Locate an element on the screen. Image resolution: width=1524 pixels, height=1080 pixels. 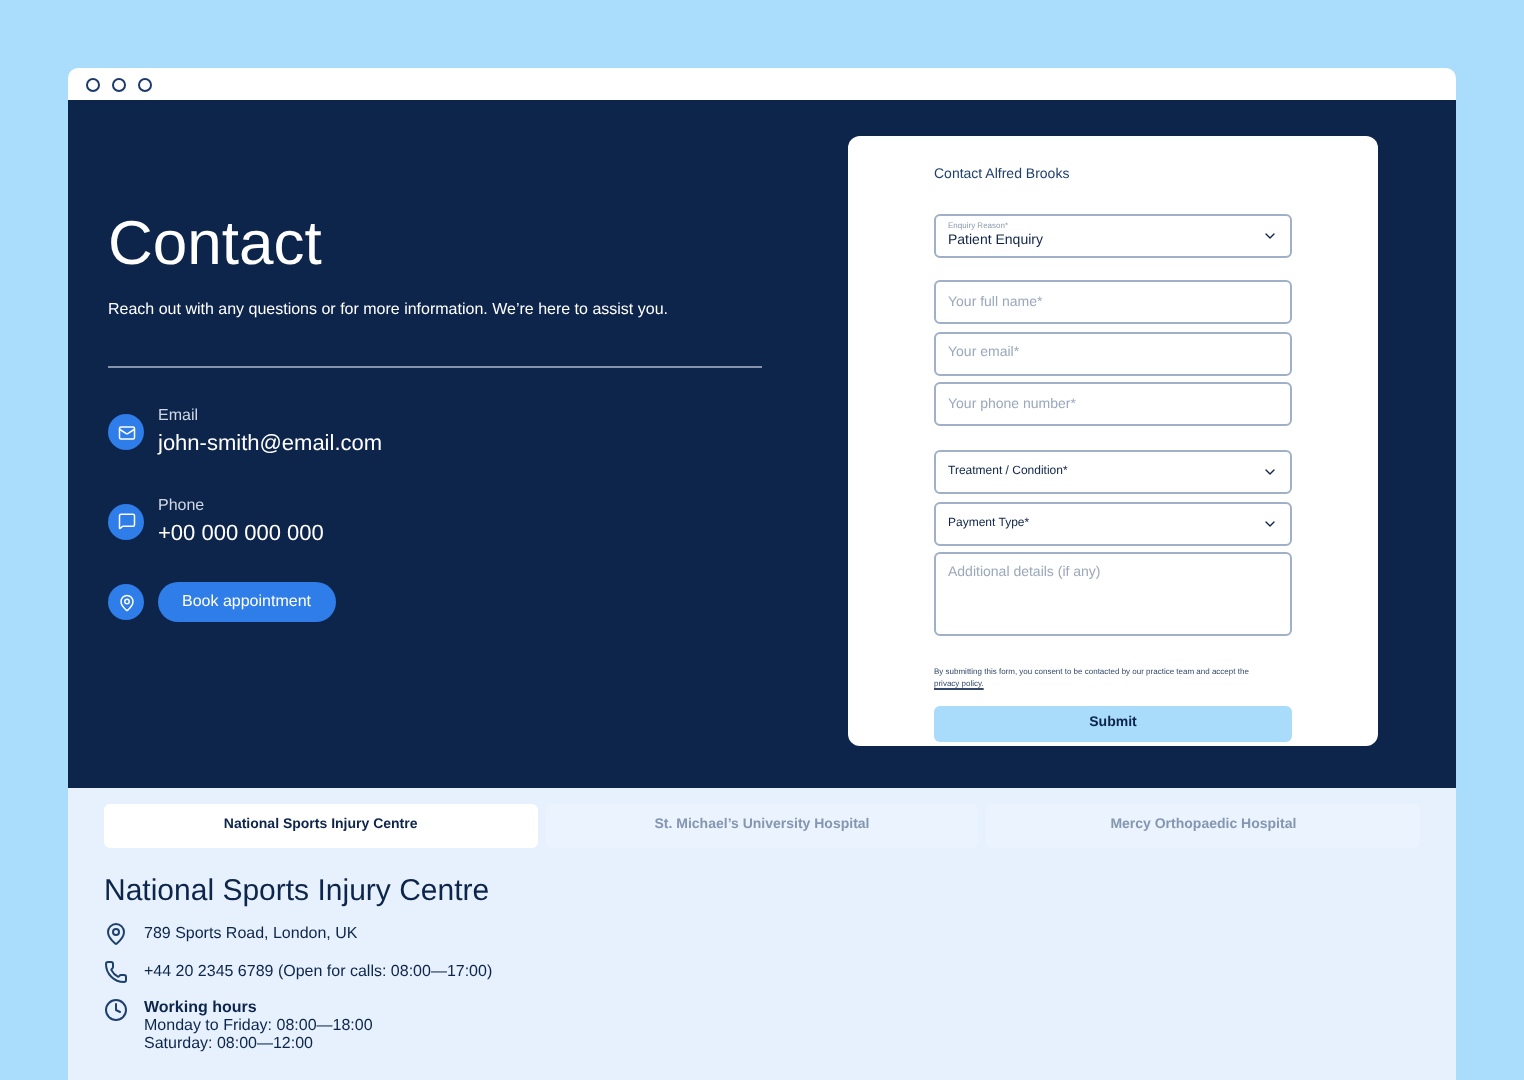
subtitle: Reach out with any questions or for more information. We’re here to assist you. is located at coordinates (389, 310).